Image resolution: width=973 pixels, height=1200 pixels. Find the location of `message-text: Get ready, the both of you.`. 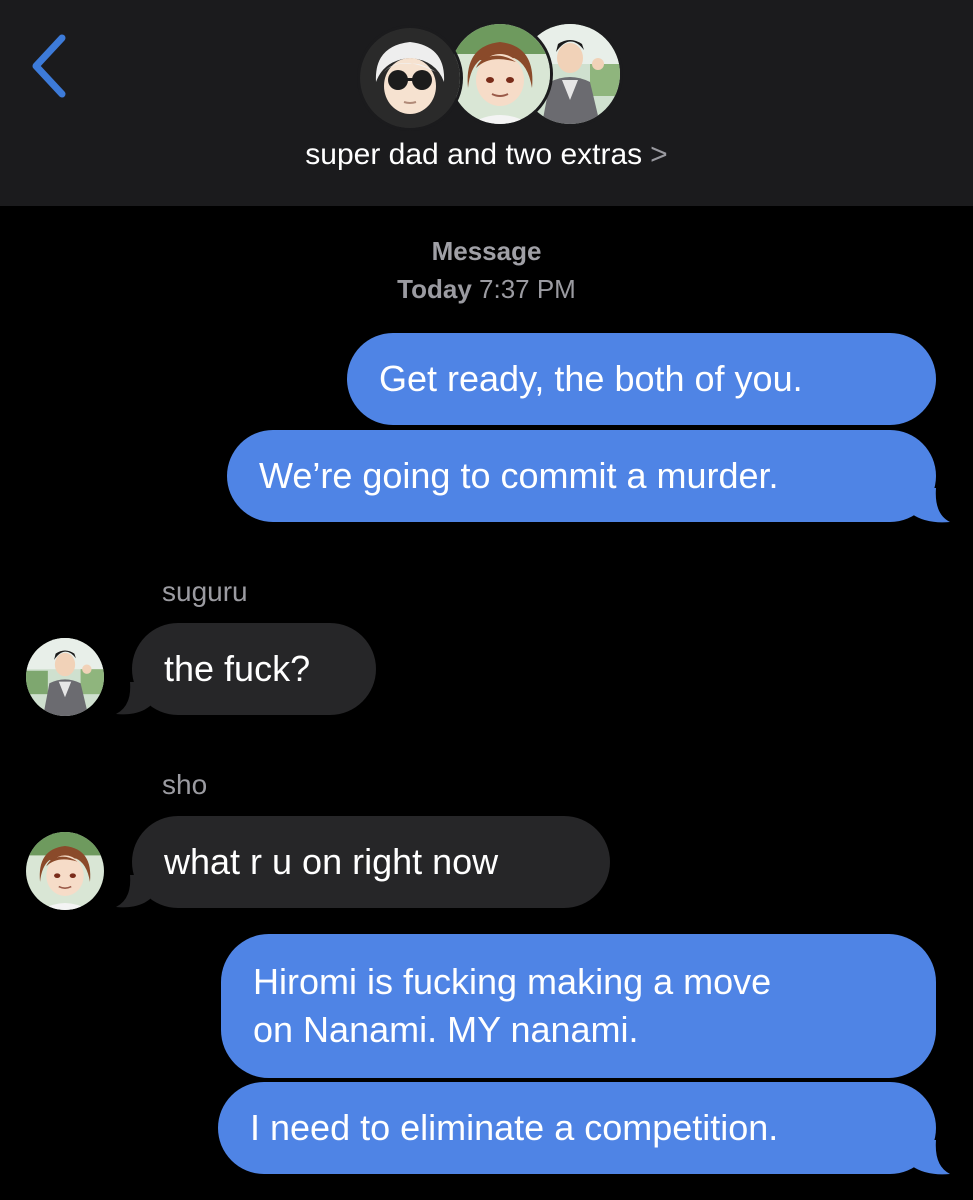

message-text: Get ready, the both of you. is located at coordinates (591, 378).